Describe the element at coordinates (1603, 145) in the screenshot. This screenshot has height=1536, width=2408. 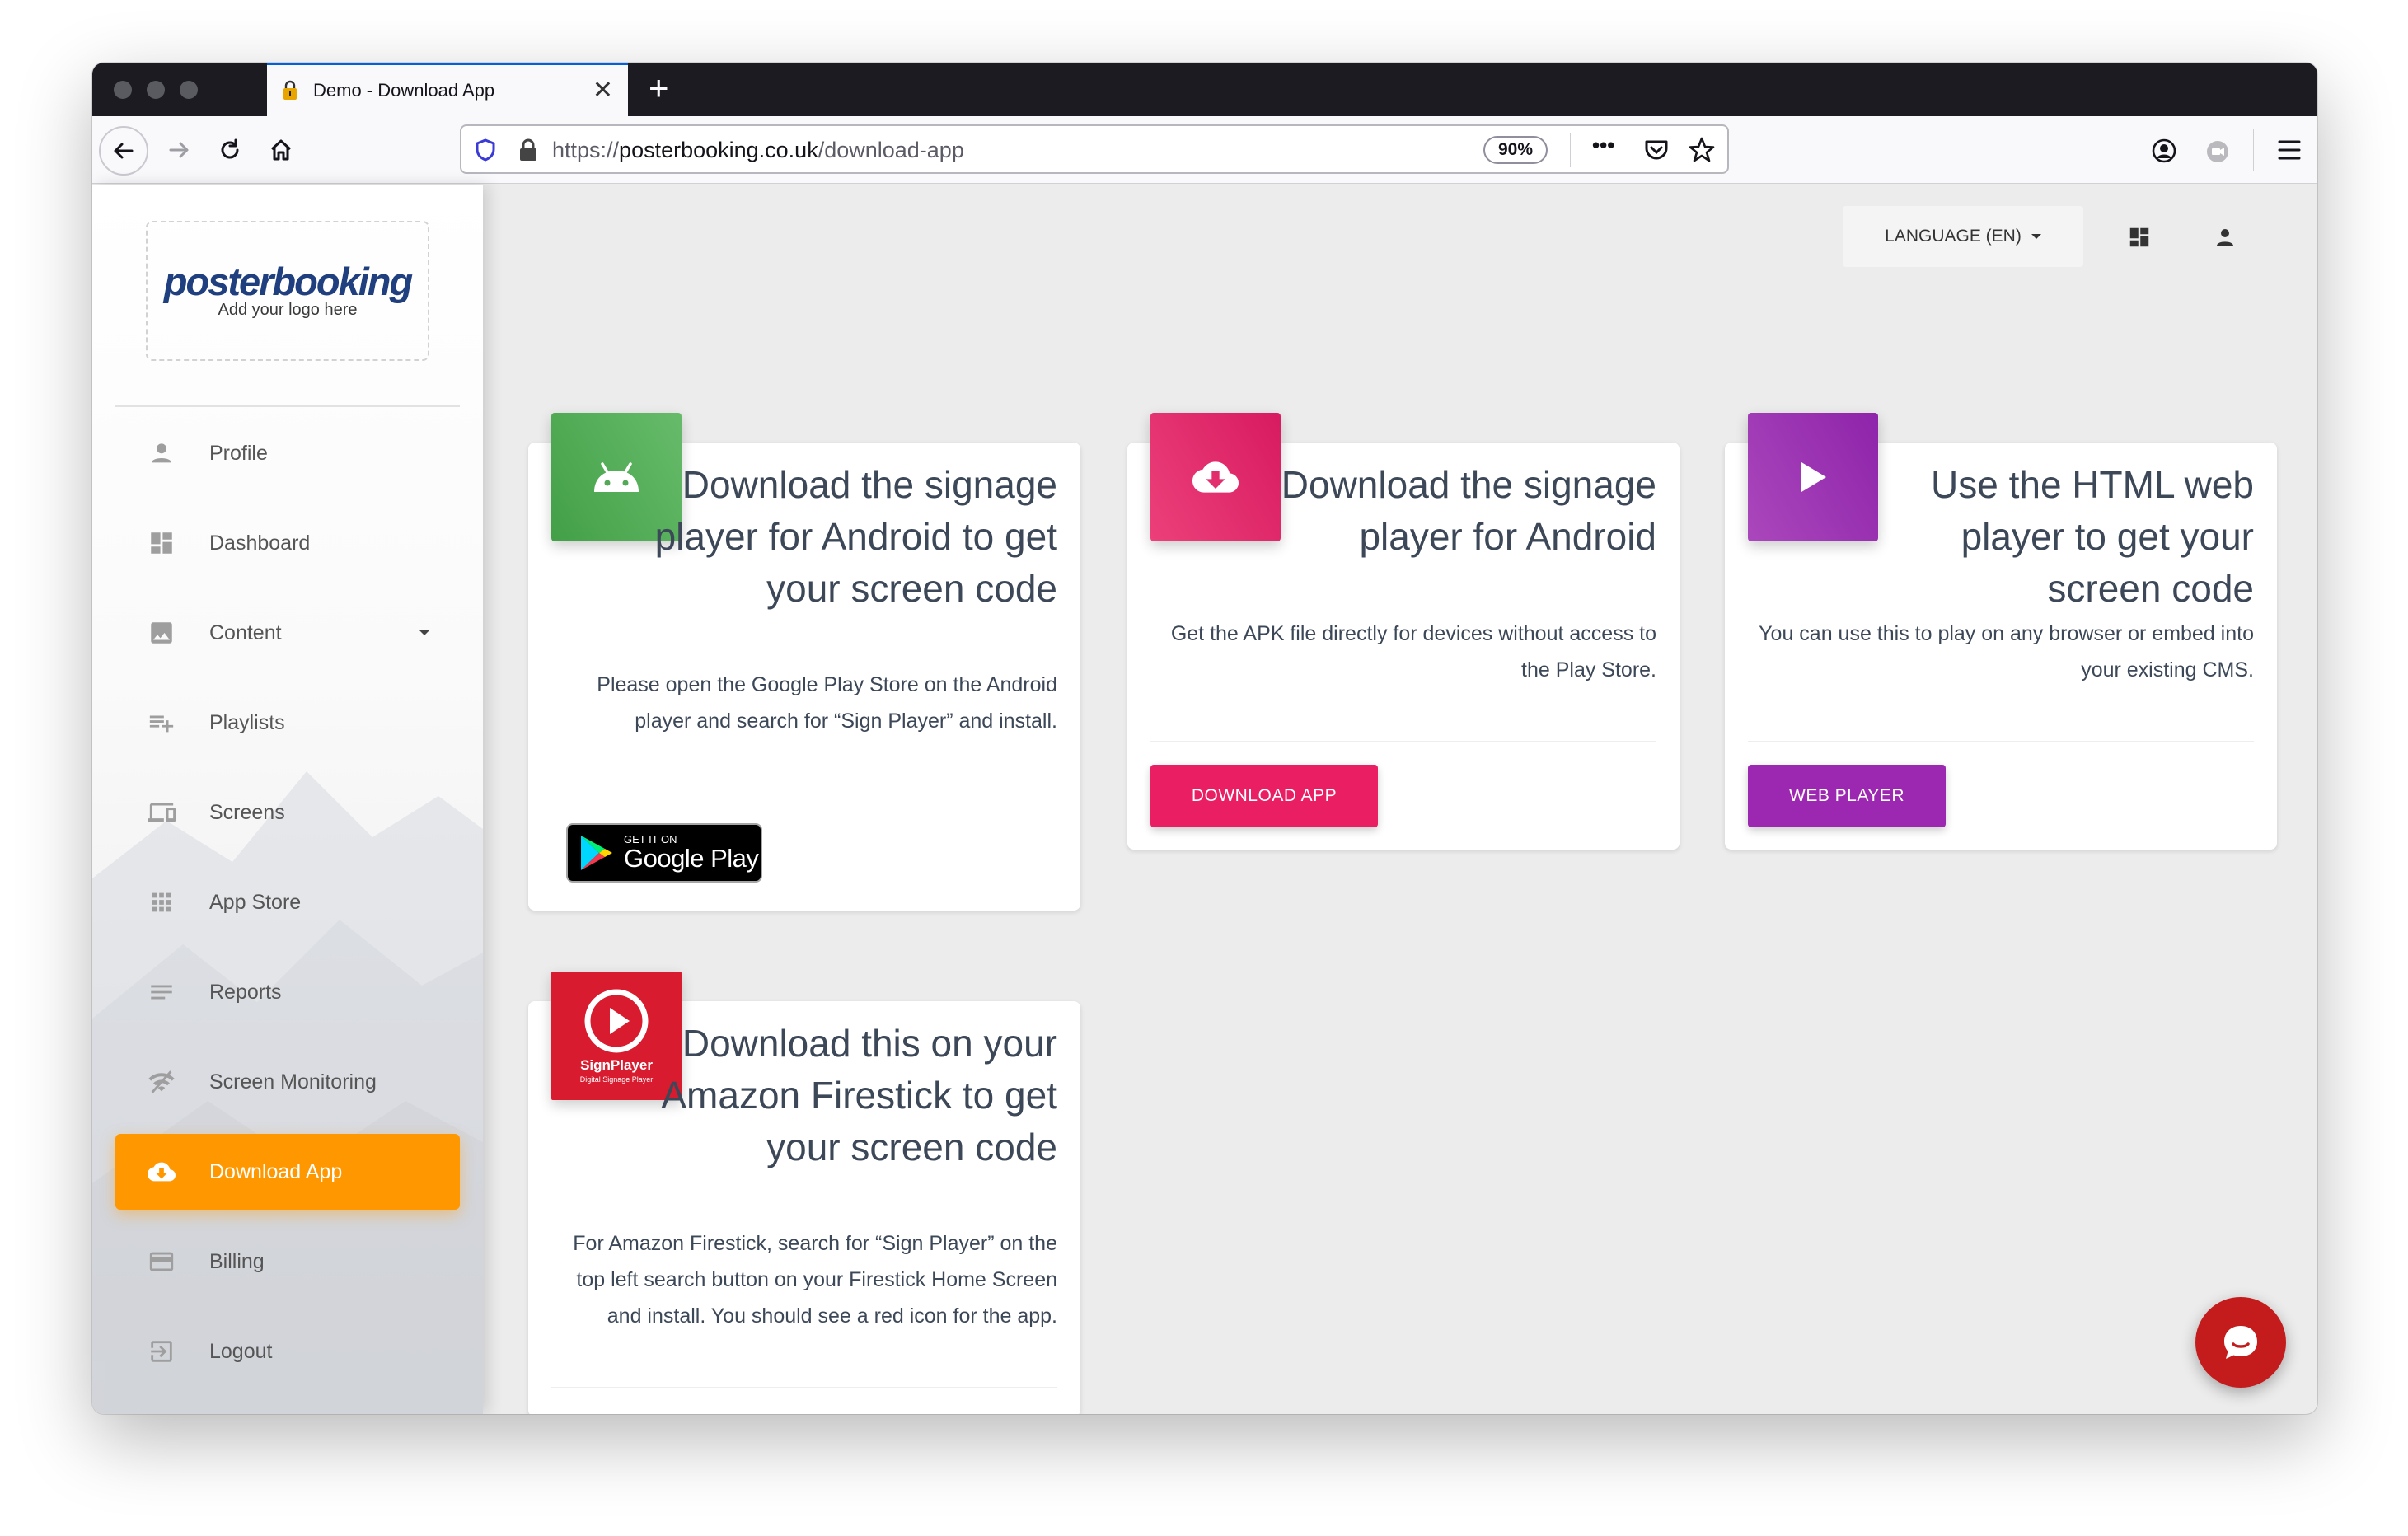
I see `page-actions-menu-icon: •••` at that location.